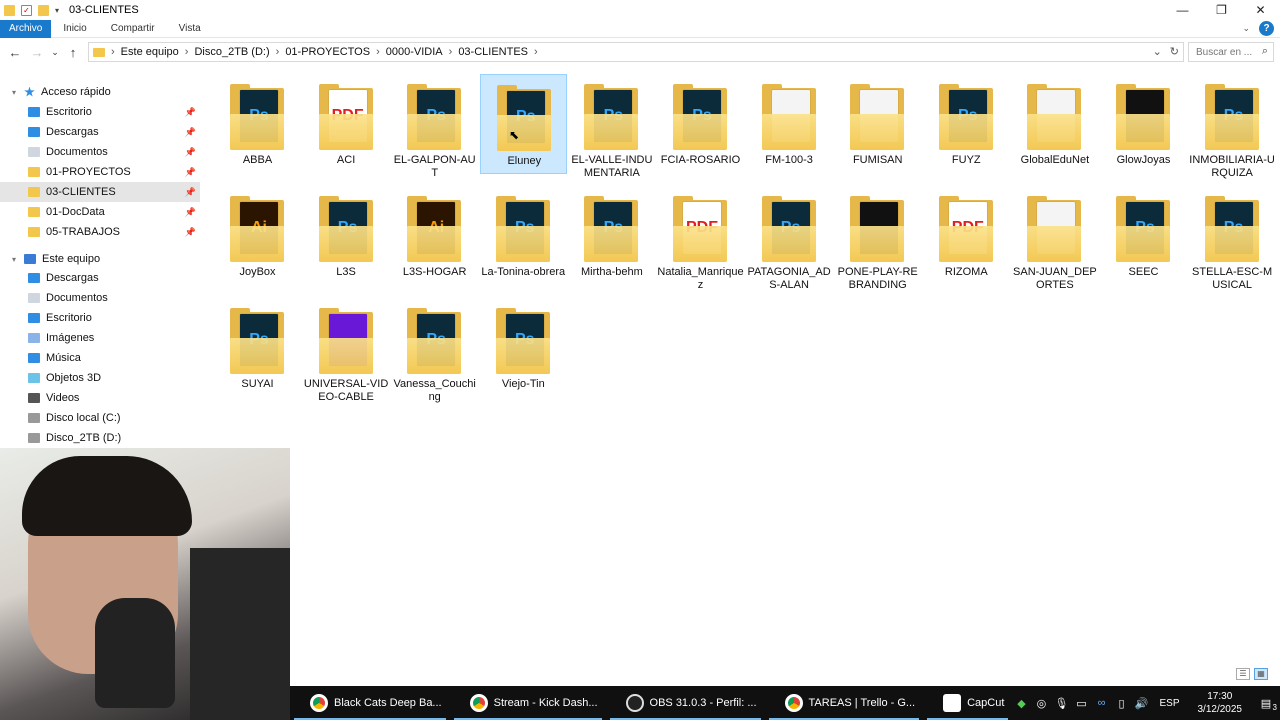 This screenshot has height=720, width=1280. What do you see at coordinates (1220, 703) in the screenshot?
I see `clock: 17:30 3/12/2025` at bounding box center [1220, 703].